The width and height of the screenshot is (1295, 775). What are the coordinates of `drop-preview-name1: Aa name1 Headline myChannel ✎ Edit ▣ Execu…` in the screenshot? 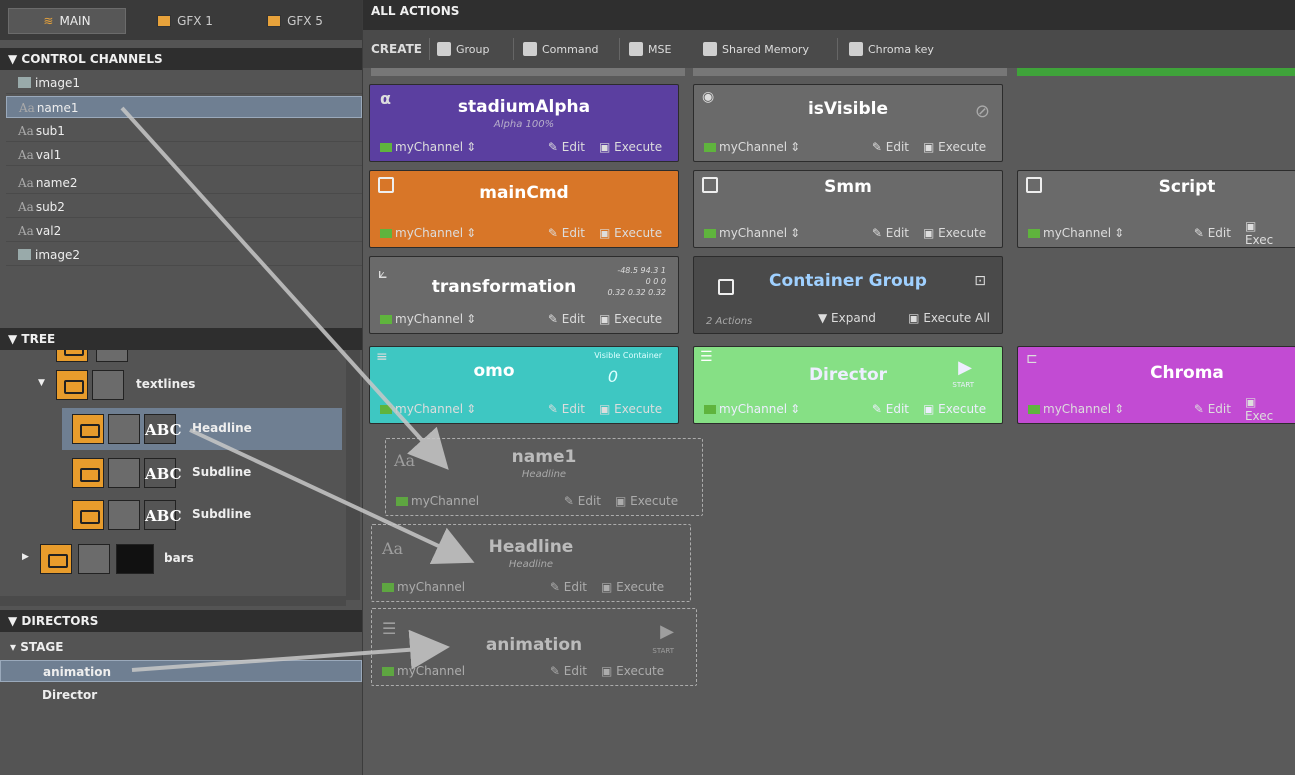 It's located at (544, 477).